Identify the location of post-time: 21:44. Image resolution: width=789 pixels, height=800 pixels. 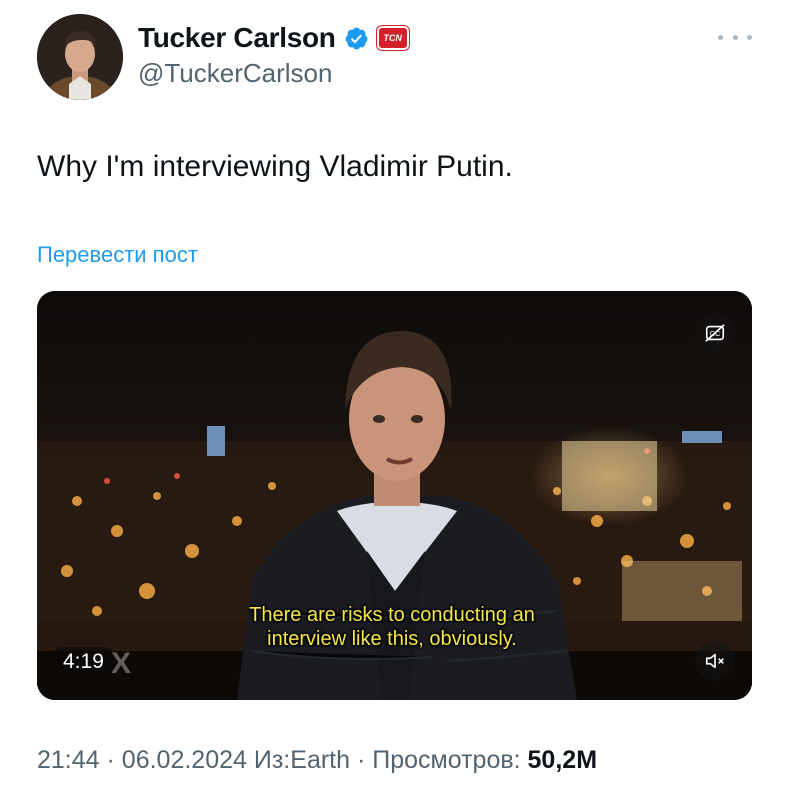
(68, 760).